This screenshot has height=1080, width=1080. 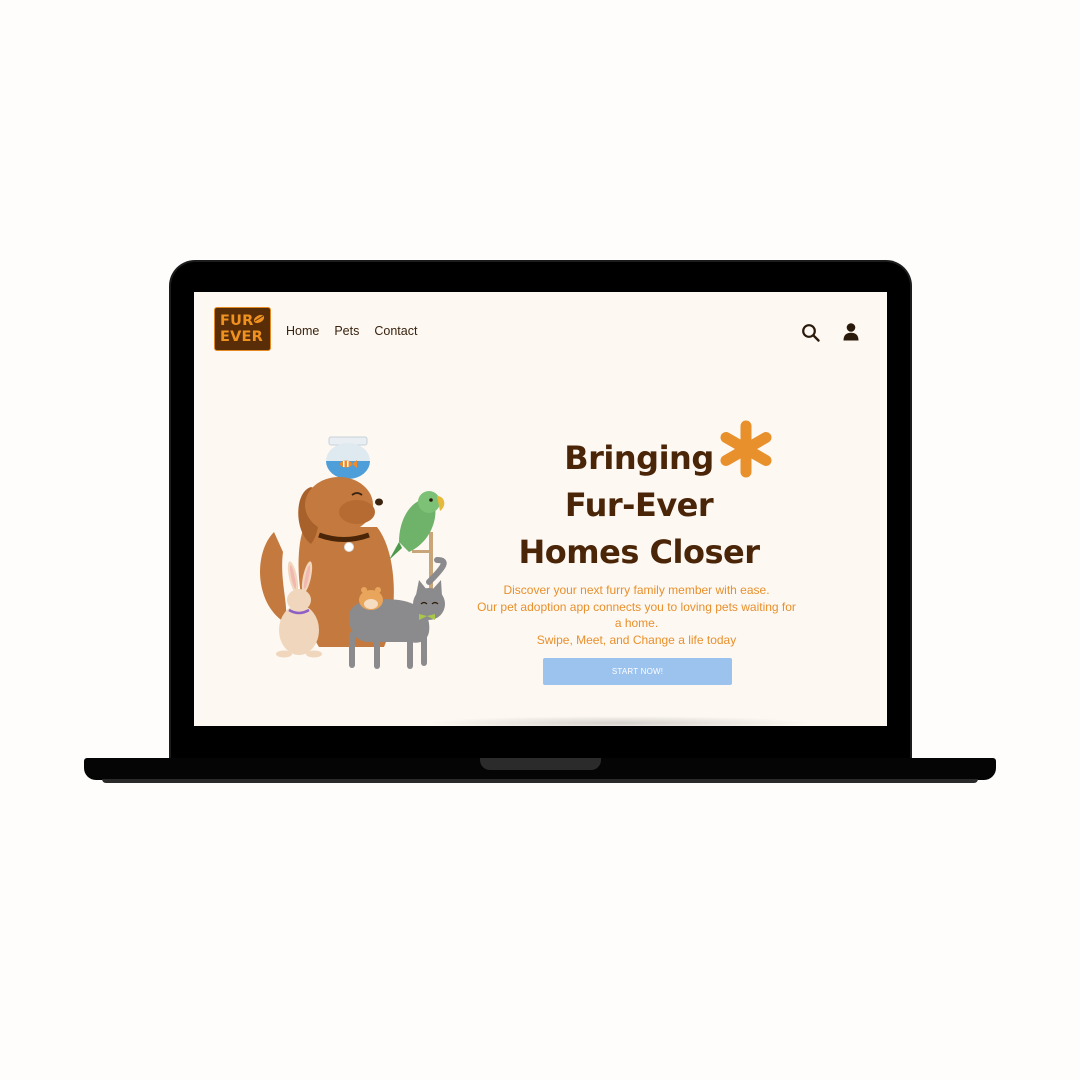 I want to click on hero-title-line2: Fur-Ever, so click(x=639, y=505).